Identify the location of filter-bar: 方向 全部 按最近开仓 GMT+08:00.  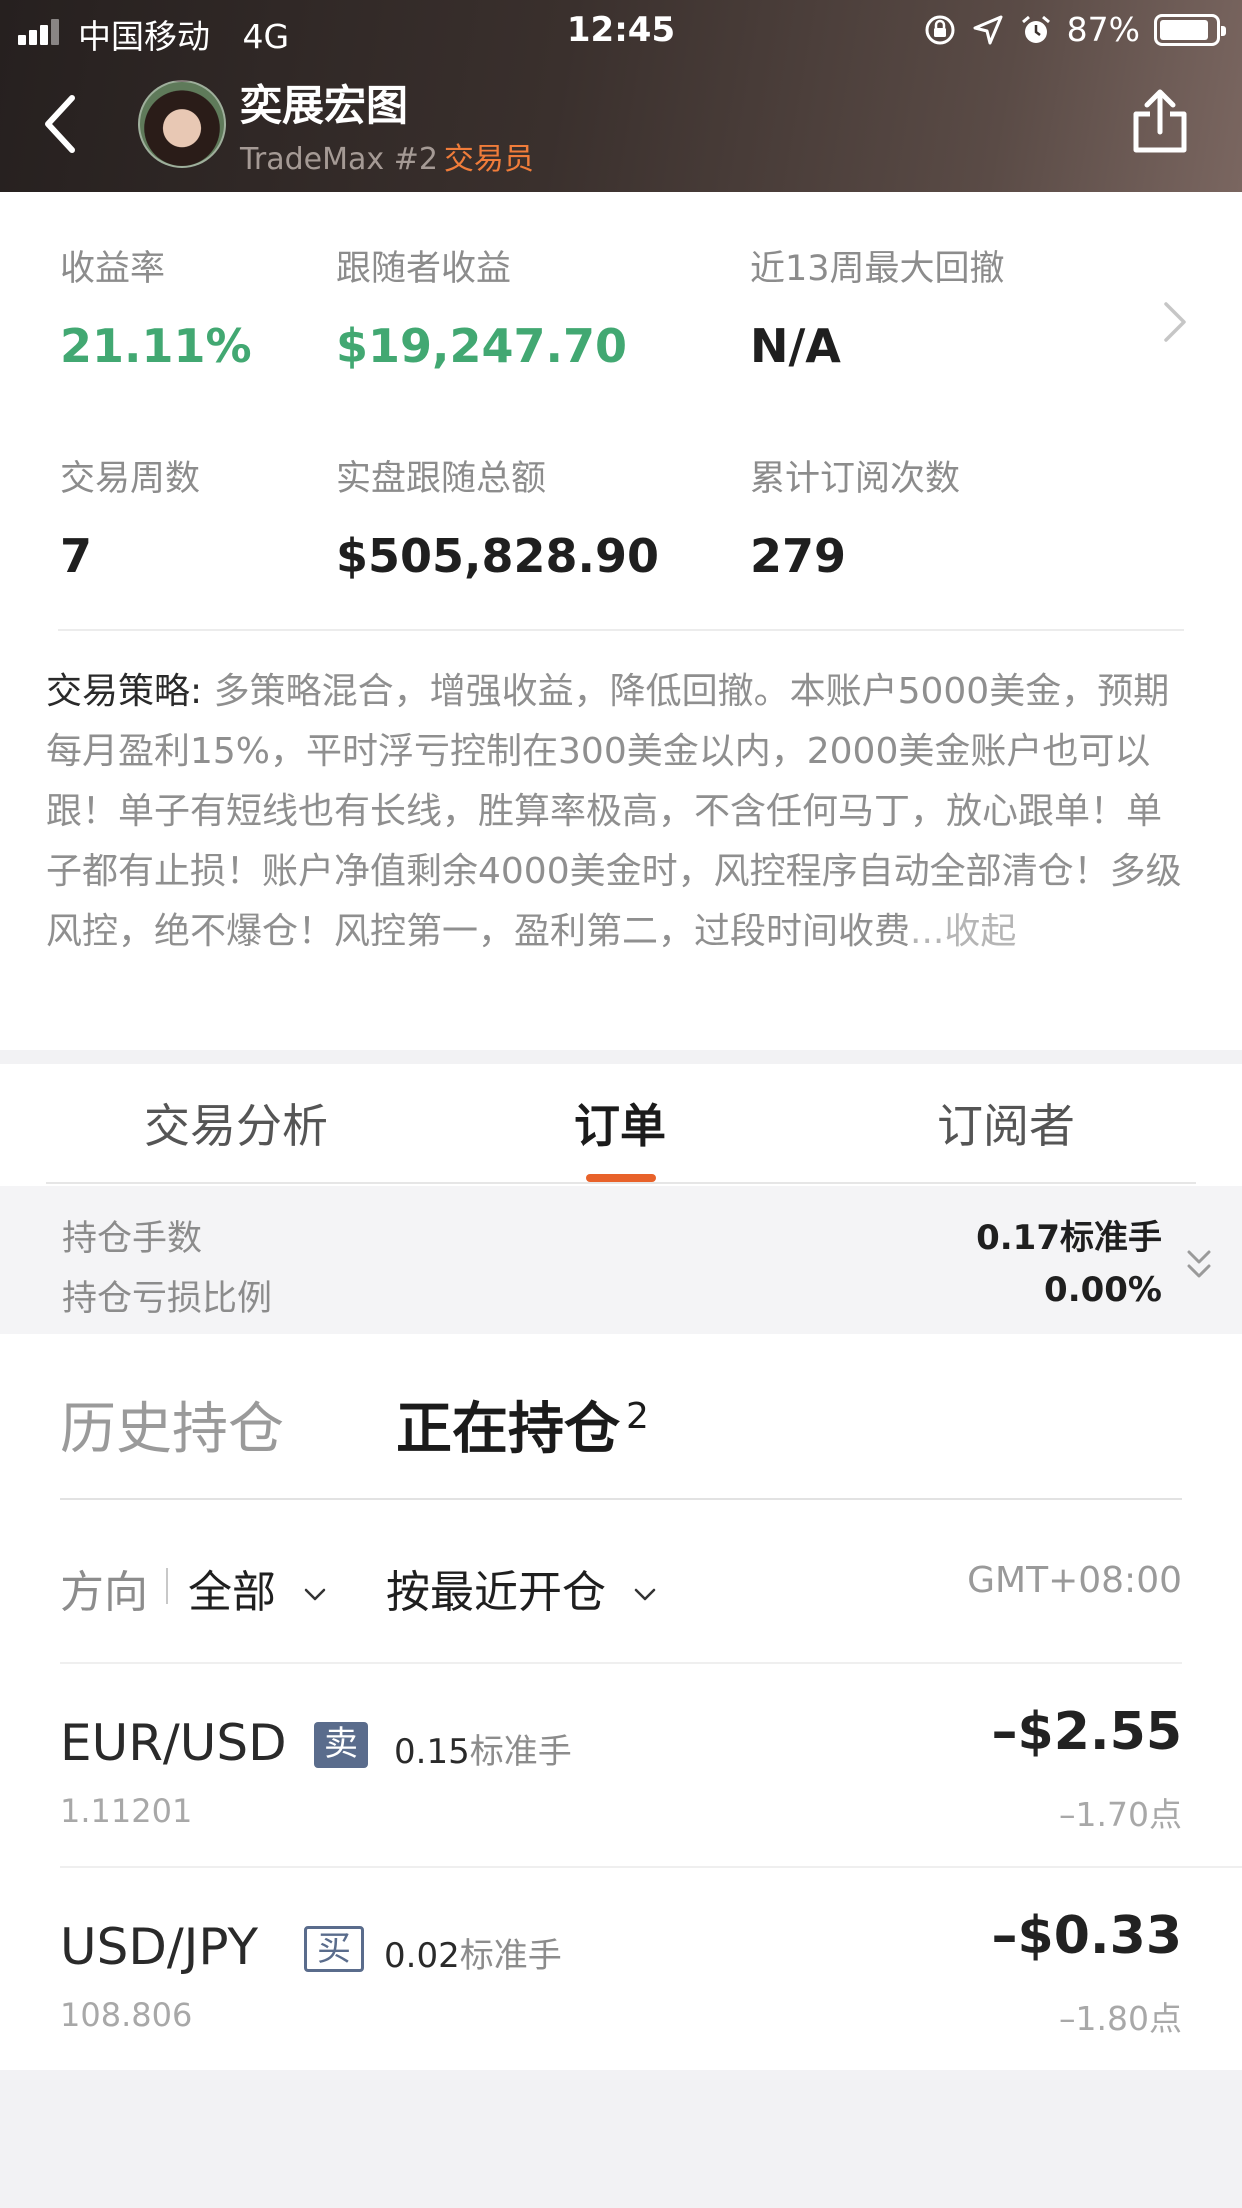
(621, 1587).